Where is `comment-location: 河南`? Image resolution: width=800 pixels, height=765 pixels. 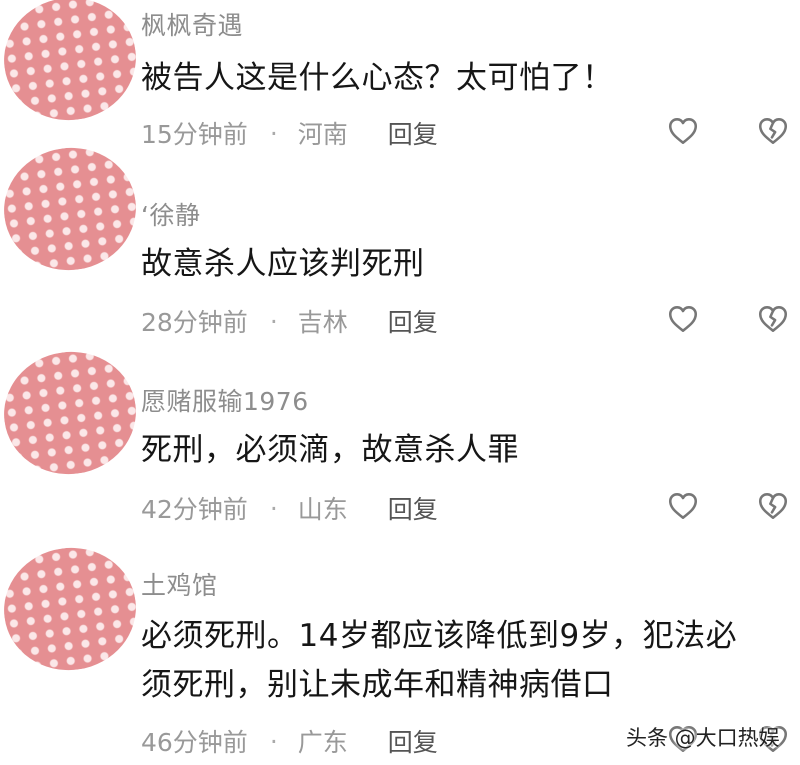 comment-location: 河南 is located at coordinates (322, 134).